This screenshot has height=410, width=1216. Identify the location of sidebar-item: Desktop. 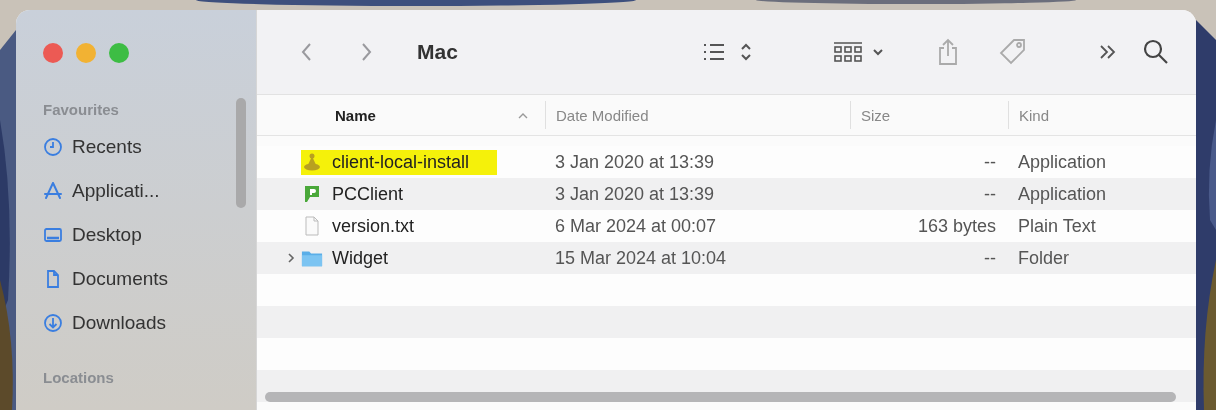
(149, 235).